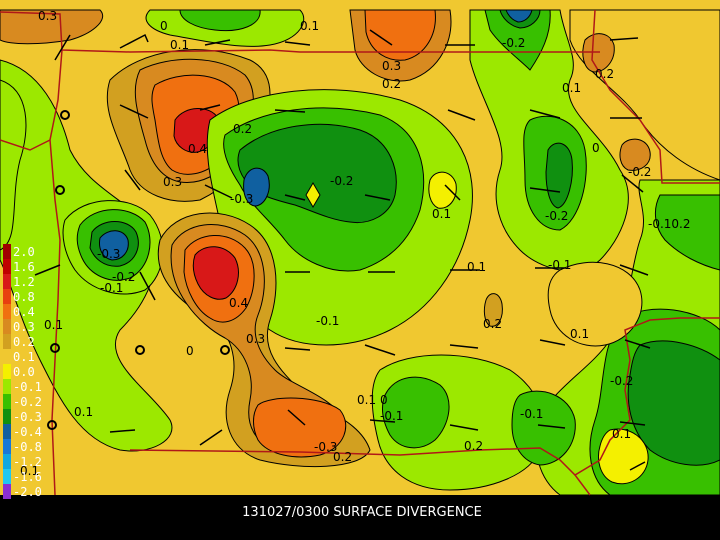  I want to click on legend-label: 0.1, so click(24, 357).